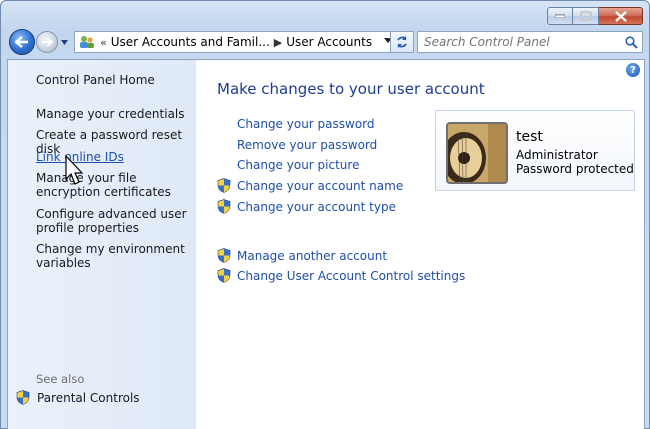 This screenshot has height=429, width=650. What do you see at coordinates (74, 170) in the screenshot?
I see `mouse-cursor-icon` at bounding box center [74, 170].